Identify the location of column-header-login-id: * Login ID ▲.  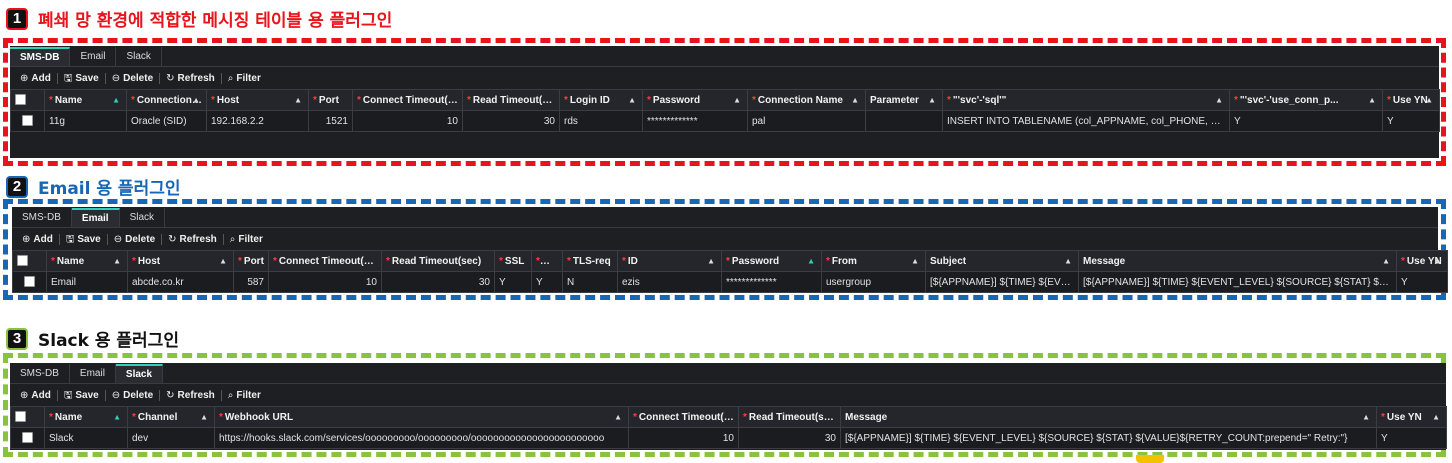
(601, 100).